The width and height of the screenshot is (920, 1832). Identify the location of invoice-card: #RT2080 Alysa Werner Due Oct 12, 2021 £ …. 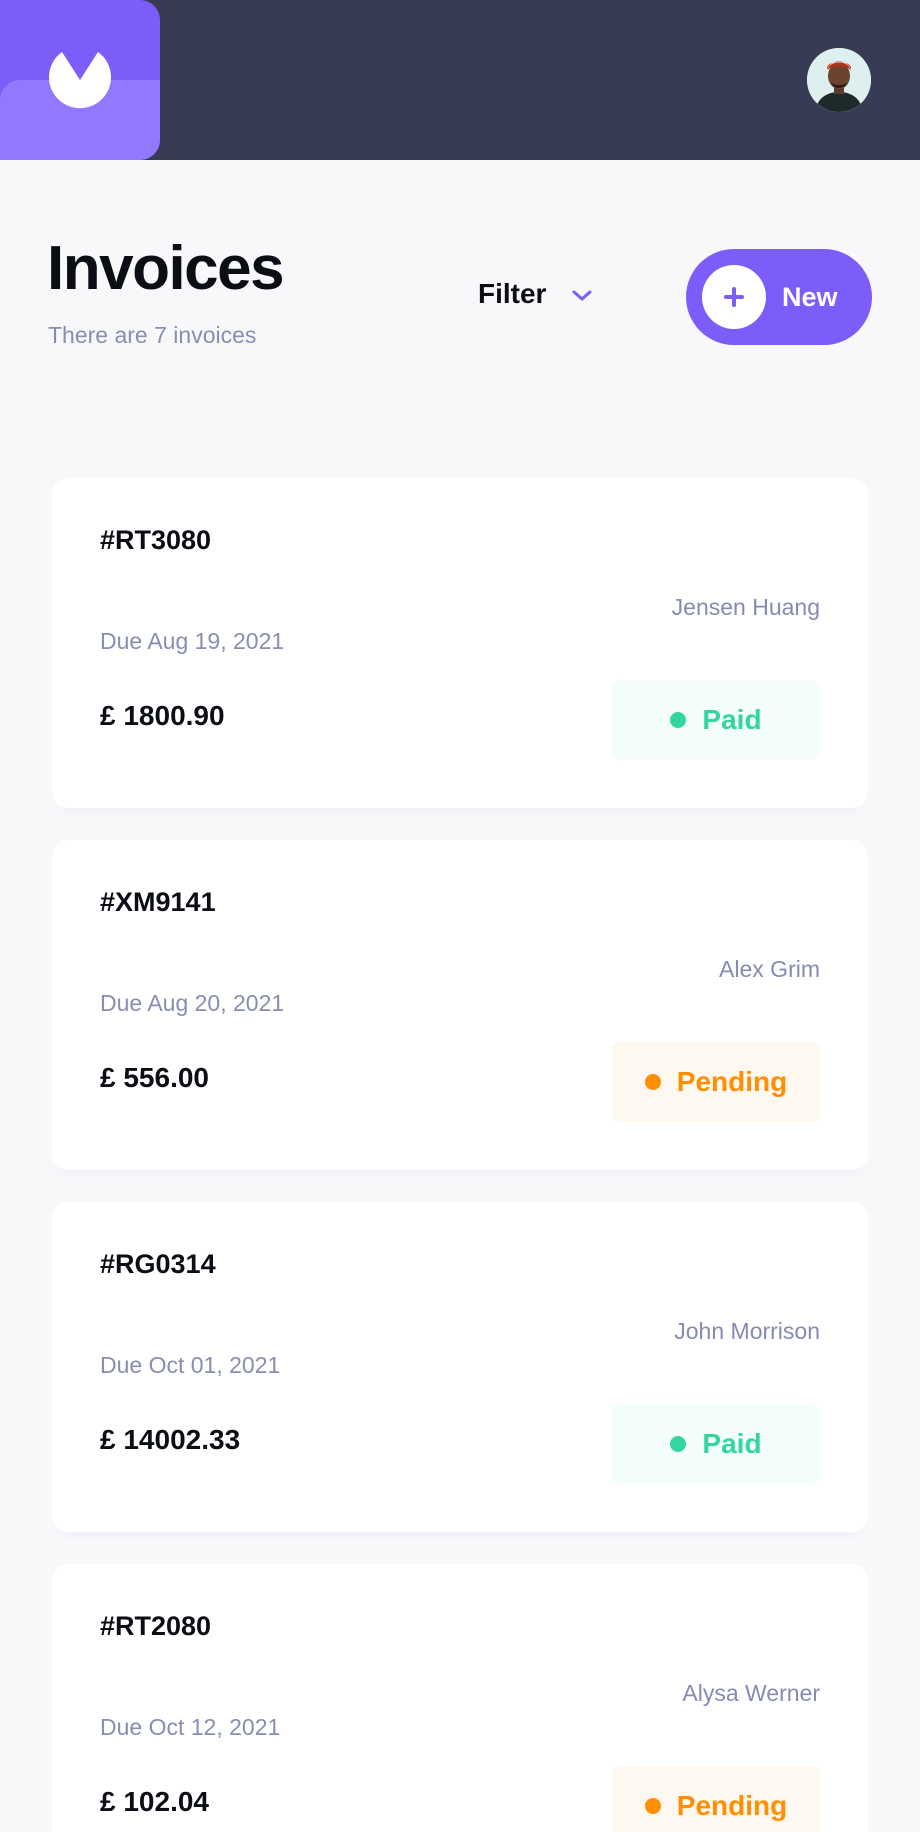
(460, 1698).